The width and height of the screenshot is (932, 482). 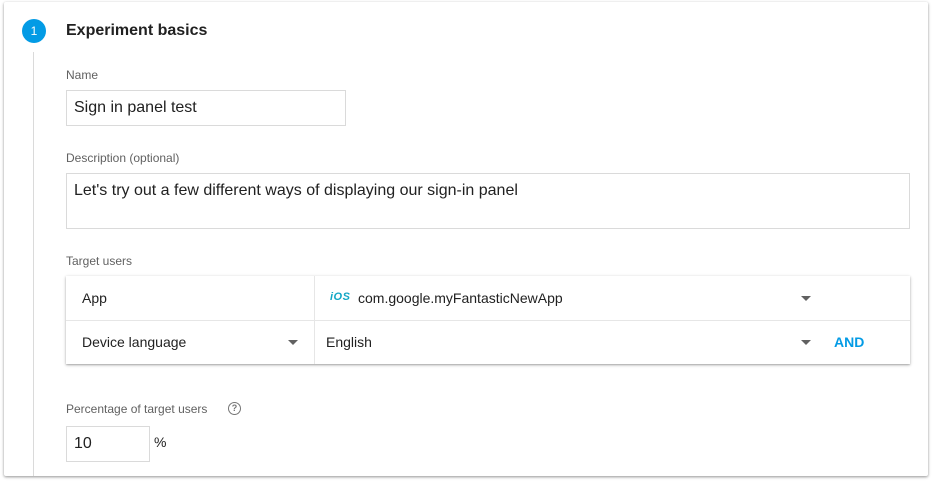 I want to click on target-row-app: App iOS com.google.myFantasticNewApp, so click(x=488, y=298).